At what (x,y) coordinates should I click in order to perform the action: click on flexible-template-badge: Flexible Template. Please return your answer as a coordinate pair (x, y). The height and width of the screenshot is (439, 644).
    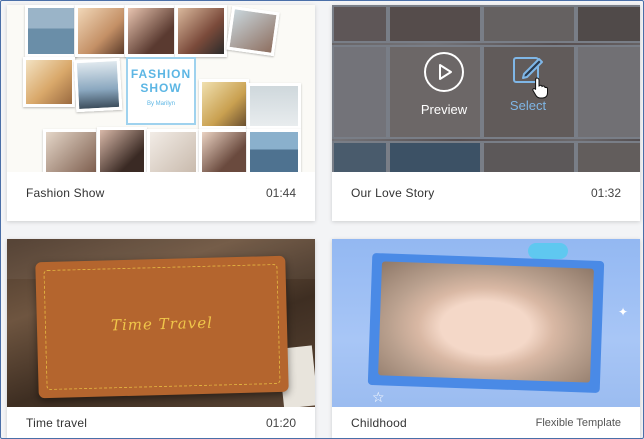
    Looking at the image, I should click on (578, 423).